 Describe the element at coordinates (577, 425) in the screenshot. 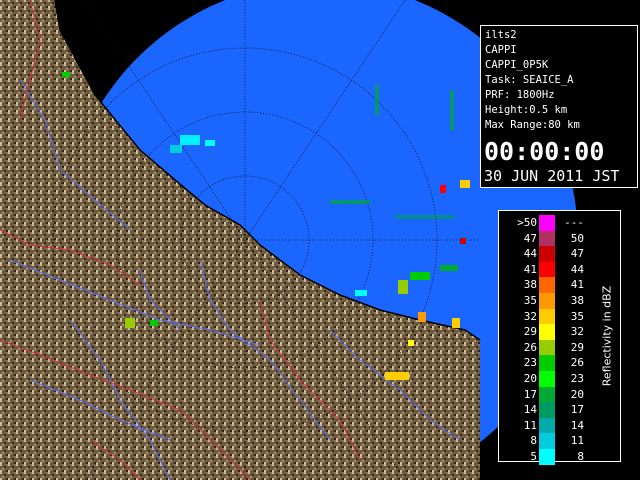

I see `legend-hi-value: 14` at that location.